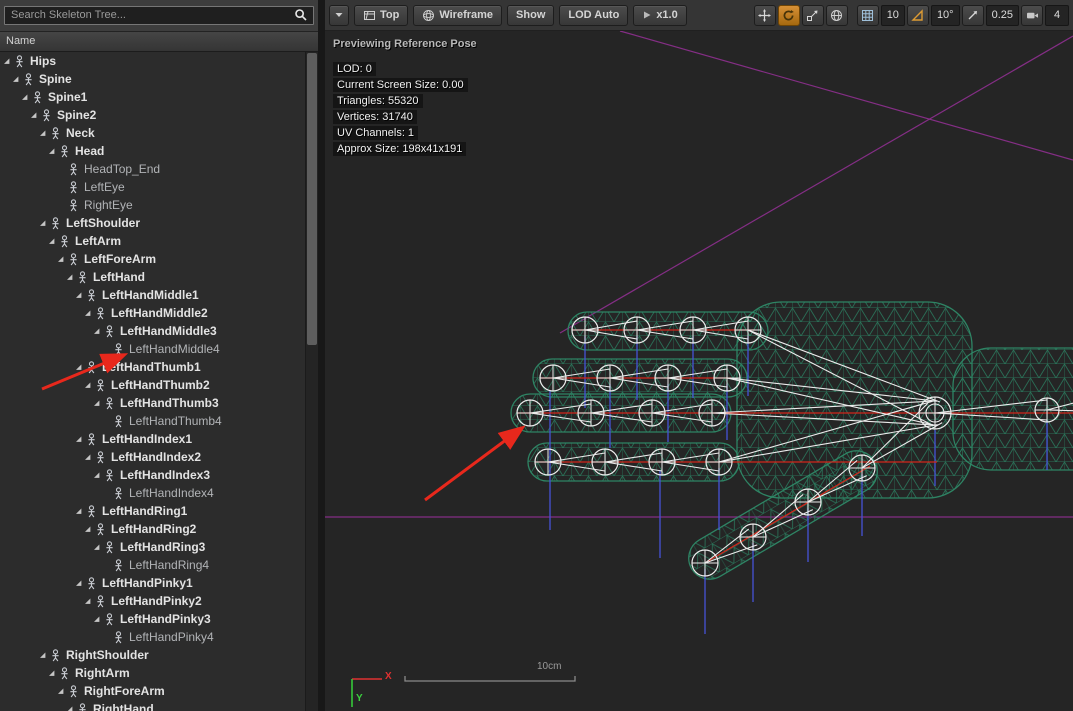  I want to click on tree-row: LeftHandThumb4, so click(153, 421).